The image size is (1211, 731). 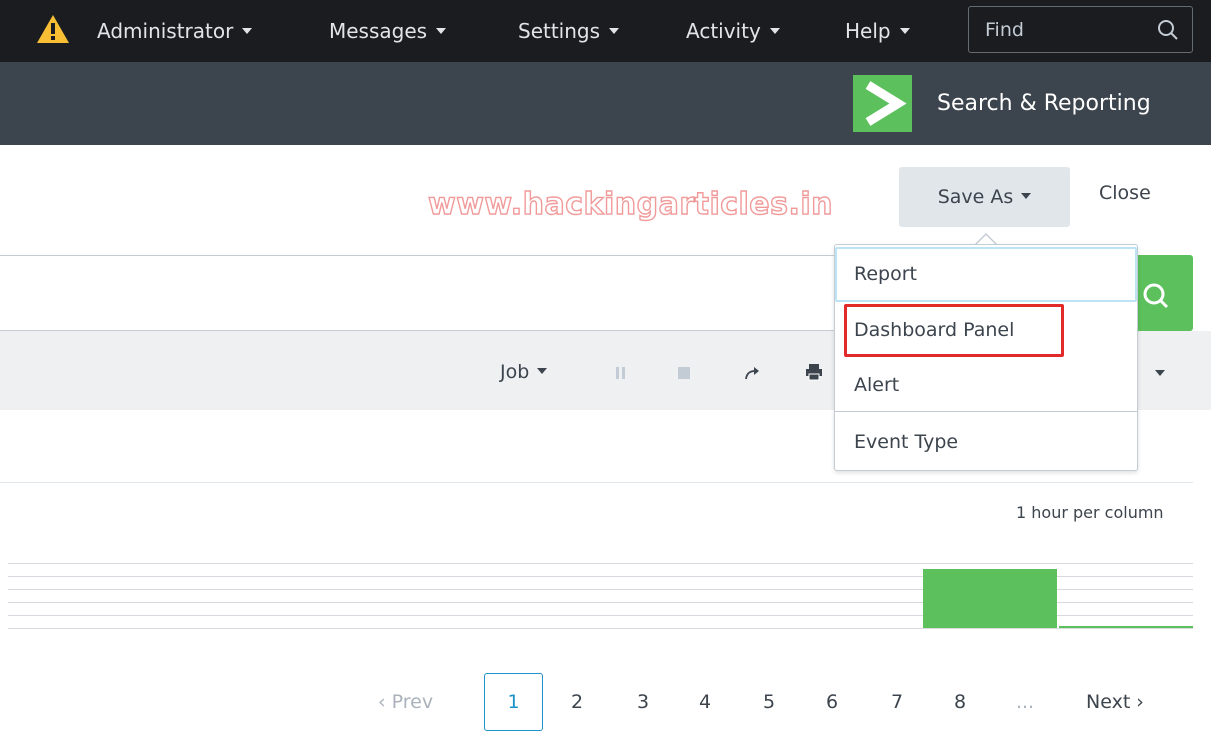 What do you see at coordinates (515, 372) in the screenshot?
I see `job-label: Job` at bounding box center [515, 372].